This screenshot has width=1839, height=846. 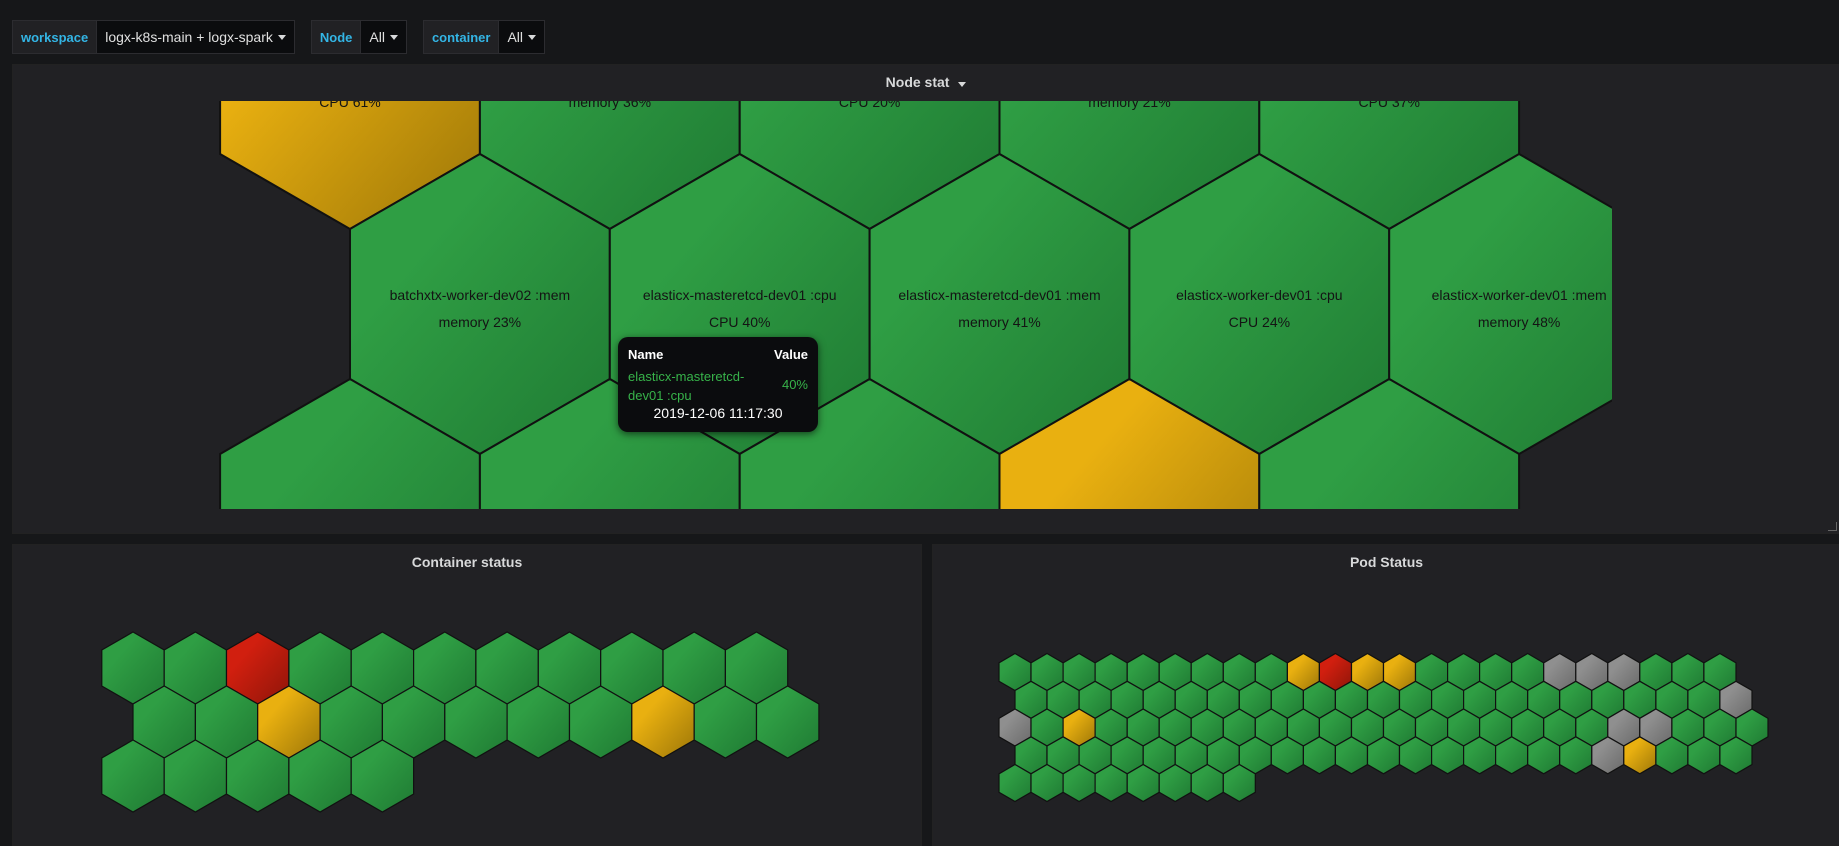 I want to click on tooltip-timestamp: 2019-12-06 11:17:30, so click(x=718, y=413).